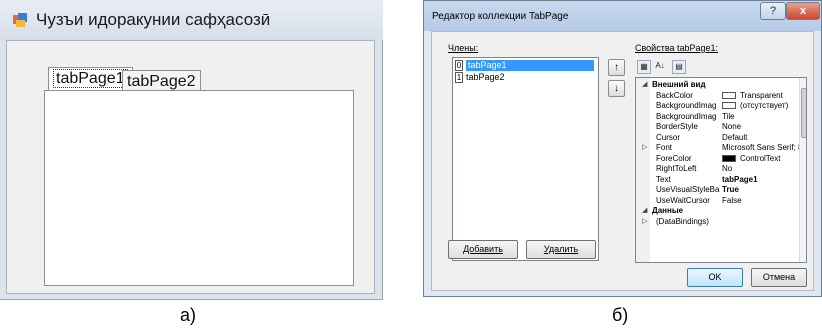 This screenshot has height=329, width=822. I want to click on move-down-button: ↓, so click(616, 88).